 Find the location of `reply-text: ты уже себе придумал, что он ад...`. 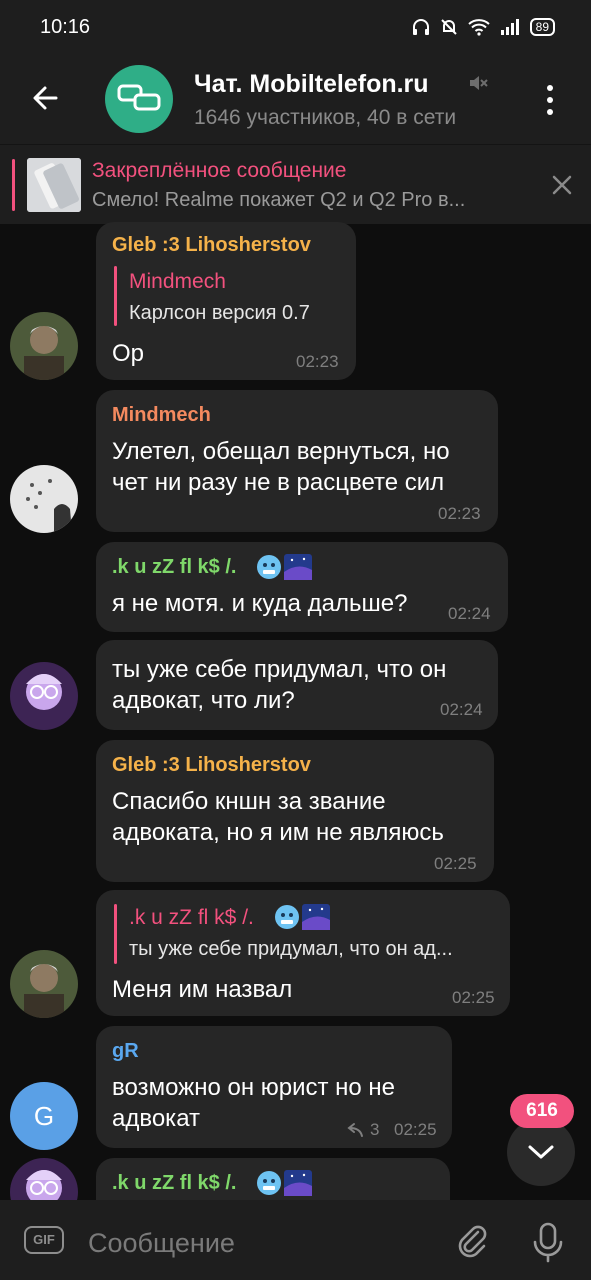

reply-text: ты уже себе придумал, что он ад... is located at coordinates (291, 949).